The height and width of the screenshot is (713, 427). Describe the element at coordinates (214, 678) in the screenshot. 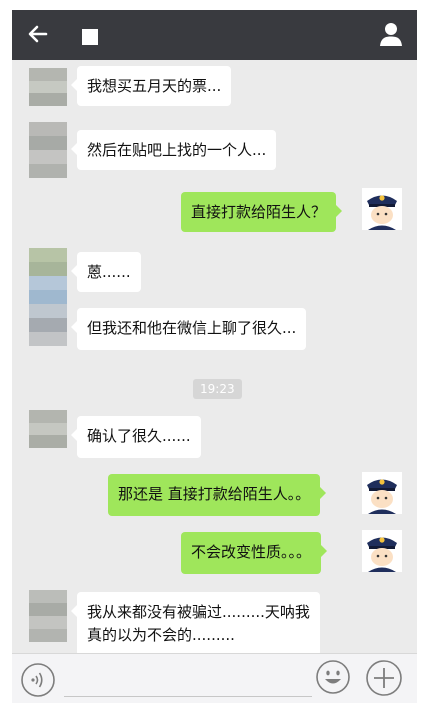

I see `input-bar` at that location.